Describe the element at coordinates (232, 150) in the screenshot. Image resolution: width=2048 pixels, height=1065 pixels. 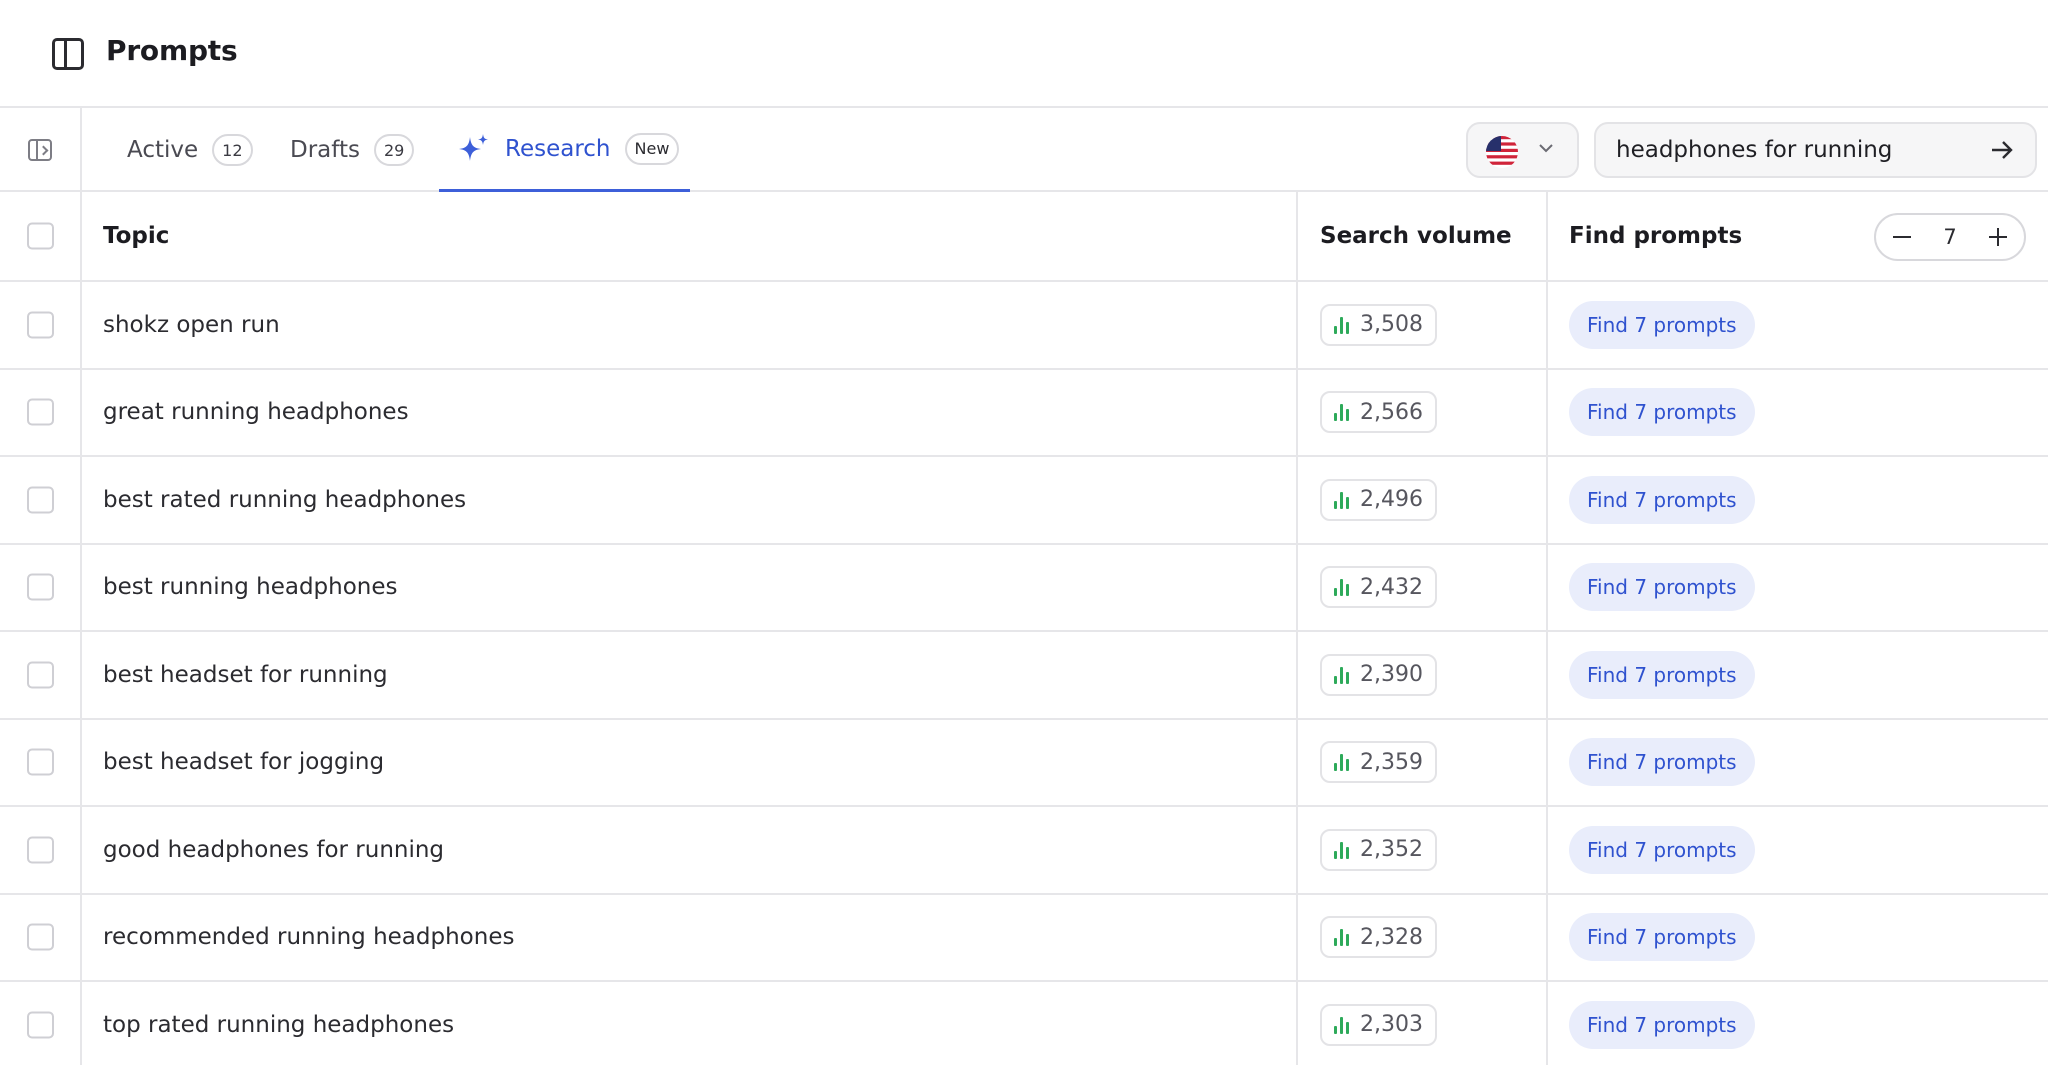
I see `tab-count-badge: 12` at that location.